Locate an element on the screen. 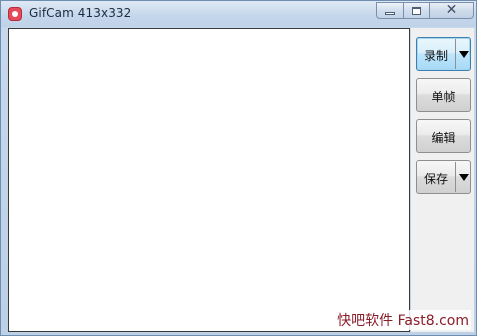 The height and width of the screenshot is (336, 477). frame-button: 单帧 is located at coordinates (443, 95).